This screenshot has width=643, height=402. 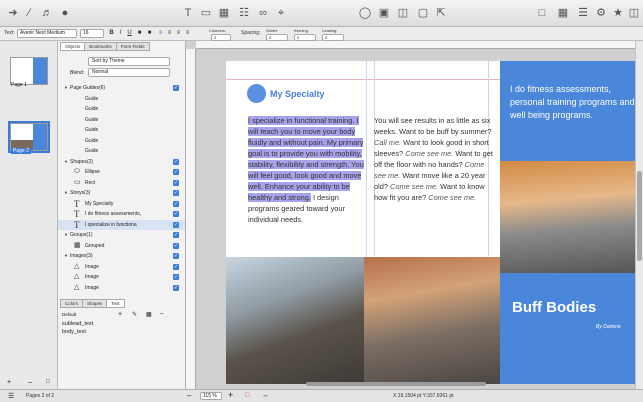 What do you see at coordinates (333, 37) in the screenshot?
I see `leading-select: 0` at bounding box center [333, 37].